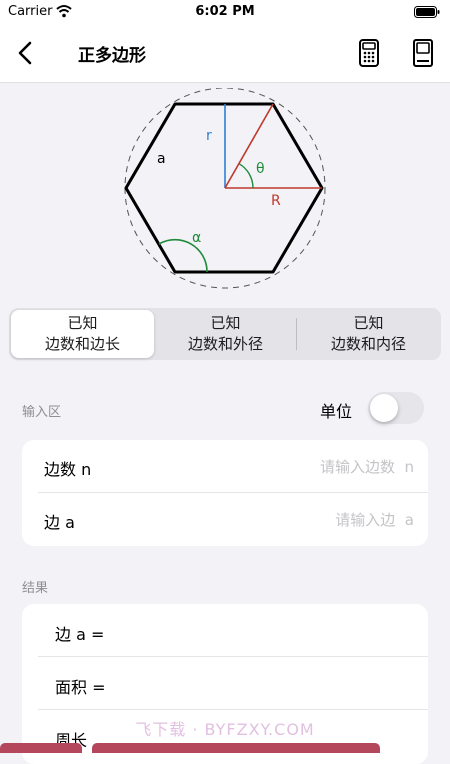 This screenshot has height=764, width=450. What do you see at coordinates (196, 238) in the screenshot?
I see `label-alpha: α` at bounding box center [196, 238].